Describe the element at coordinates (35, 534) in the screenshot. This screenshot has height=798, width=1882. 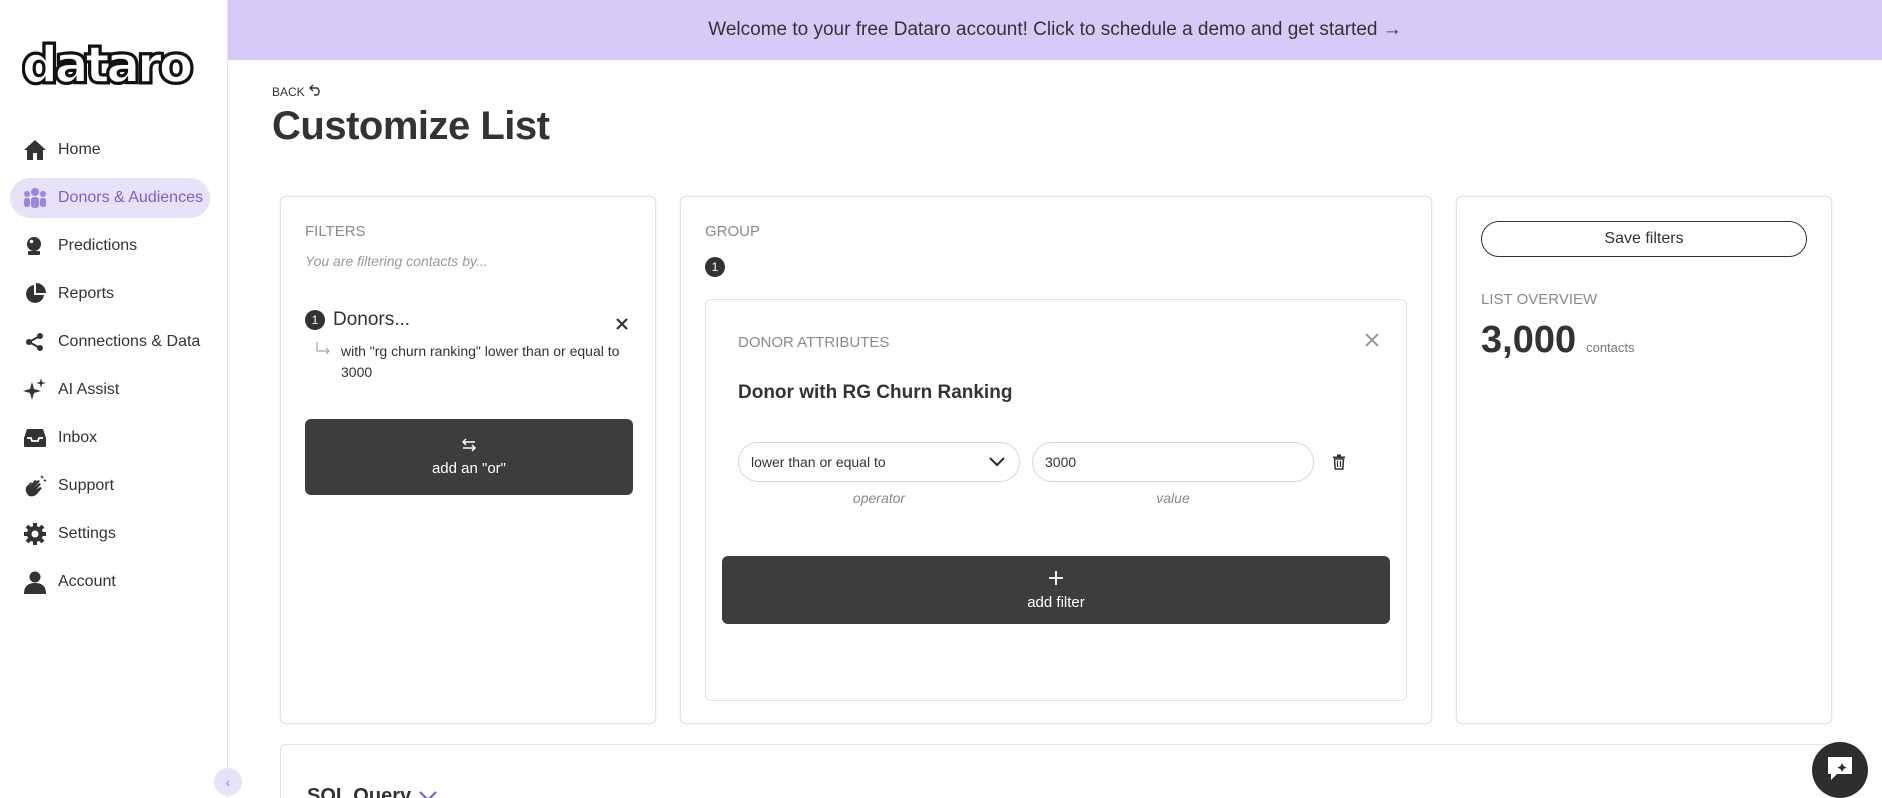
I see `gear-icon` at that location.